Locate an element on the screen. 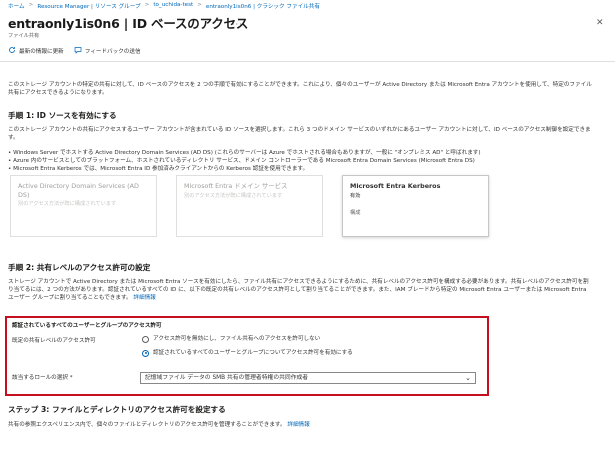  feedback-icon is located at coordinates (78, 51).